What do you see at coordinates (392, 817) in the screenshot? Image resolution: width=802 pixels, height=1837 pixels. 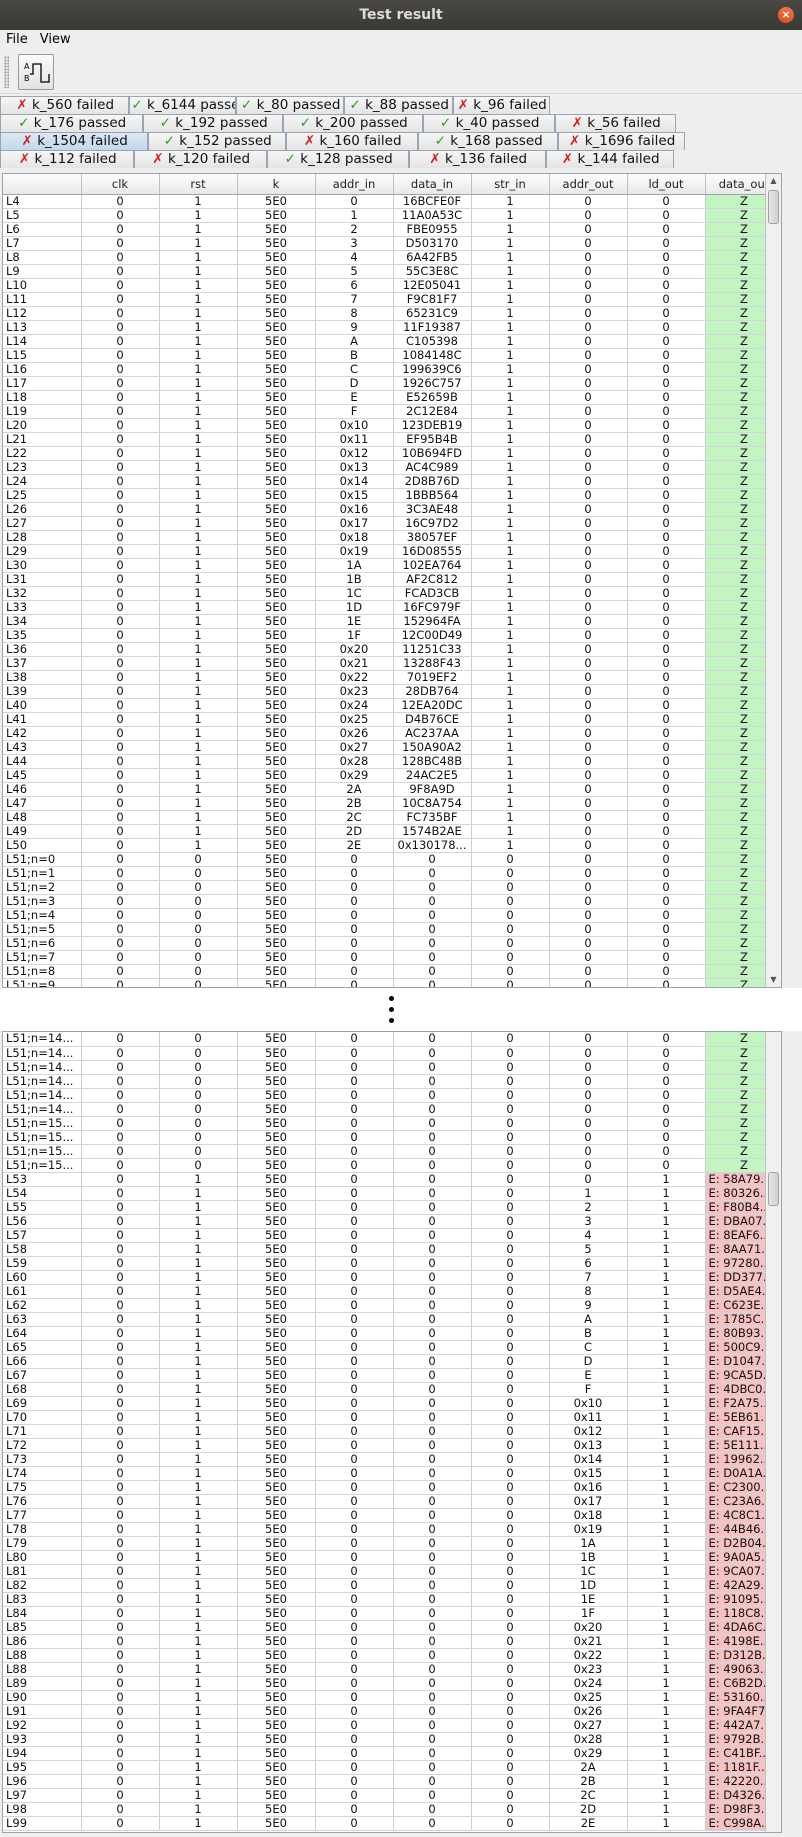 I see `table-row: L48 0 1 5E0 2C FC735BF 1 0 0 Z` at bounding box center [392, 817].